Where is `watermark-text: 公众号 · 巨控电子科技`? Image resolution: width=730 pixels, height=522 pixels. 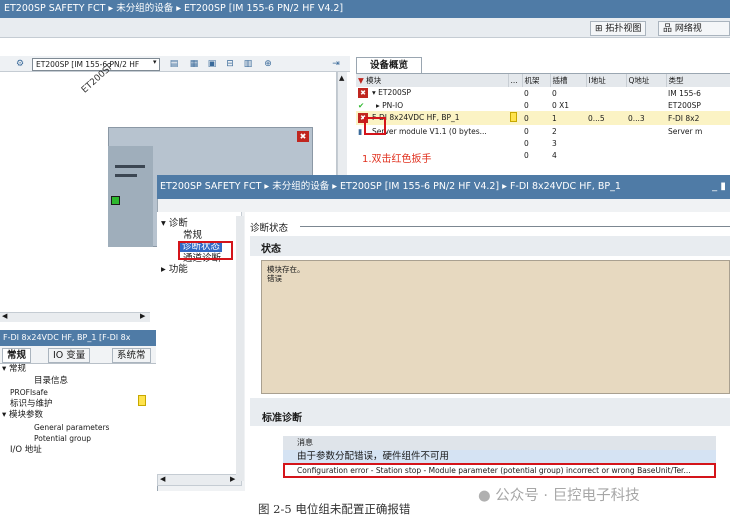 watermark-text: 公众号 · 巨控电子科技 is located at coordinates (567, 496).